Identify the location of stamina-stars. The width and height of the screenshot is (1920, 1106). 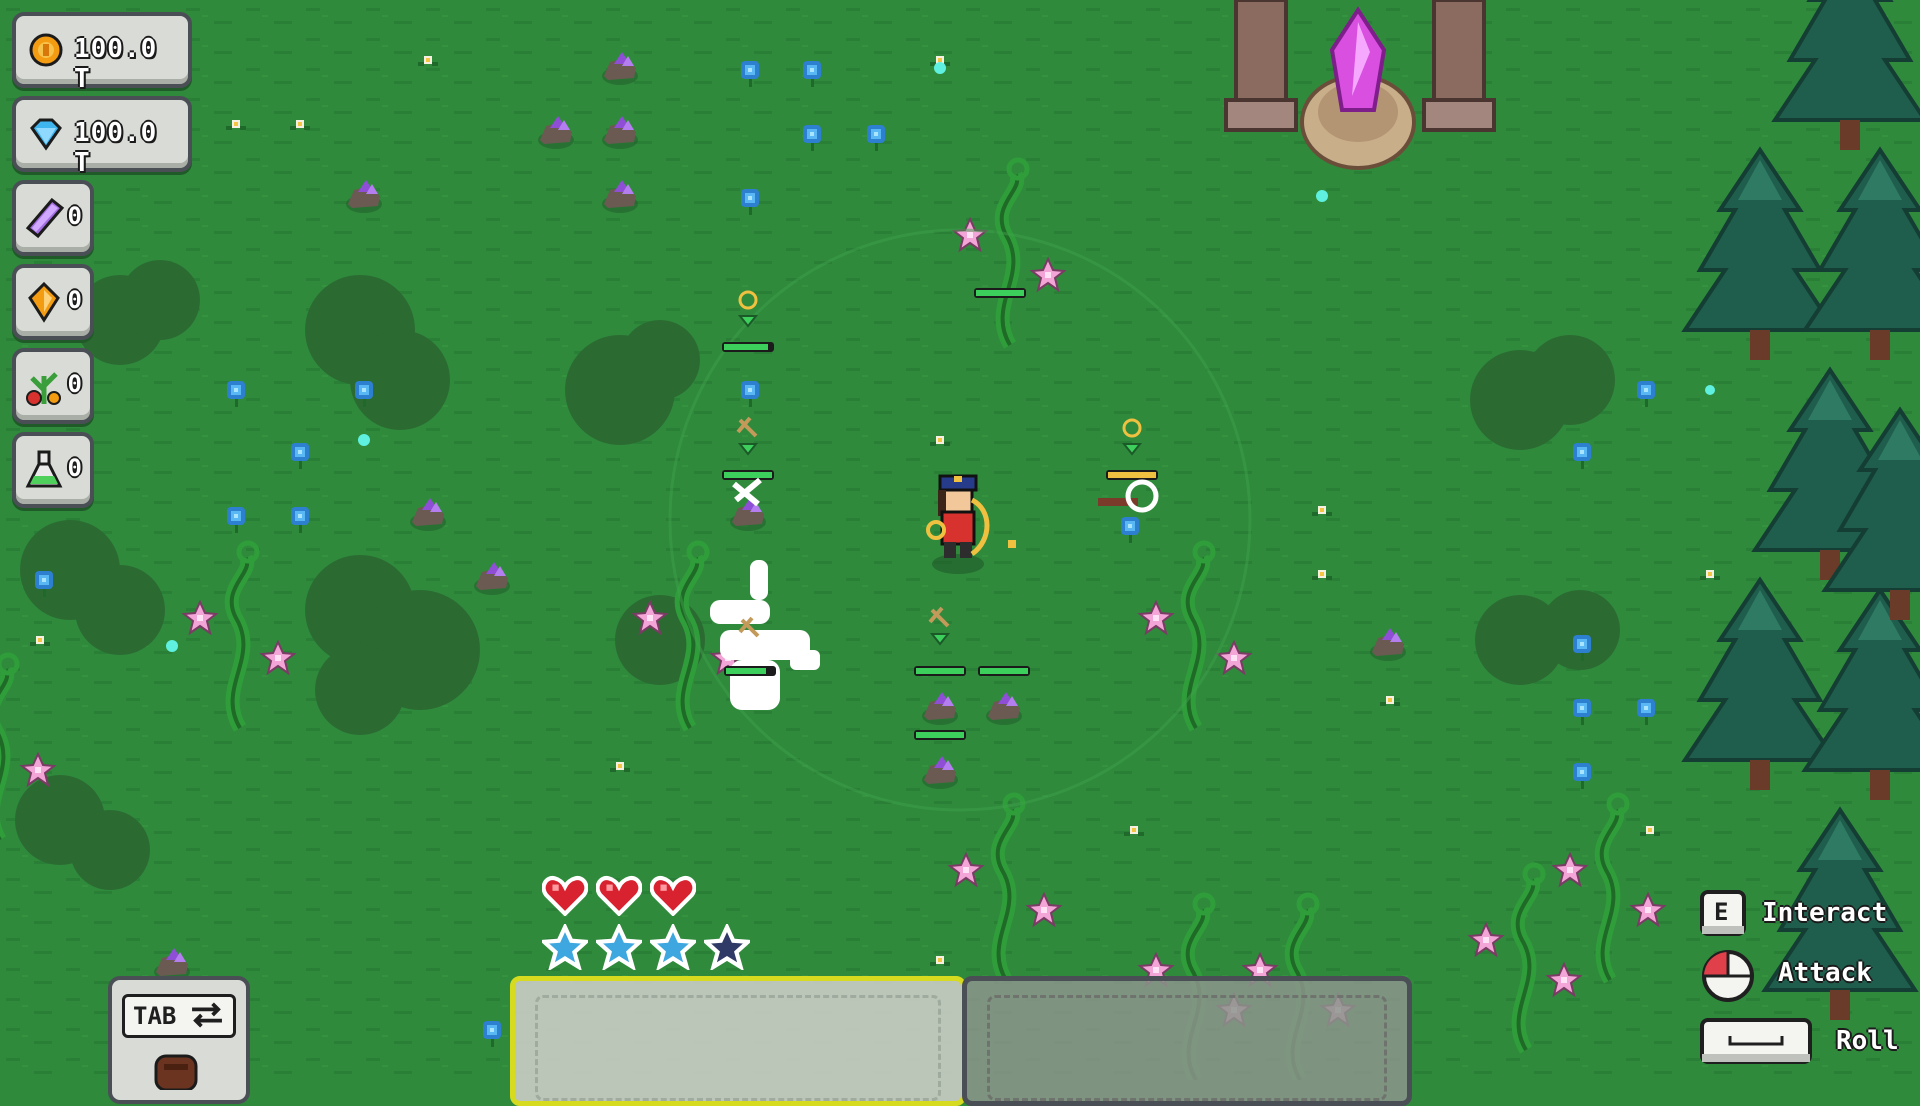
(652, 947).